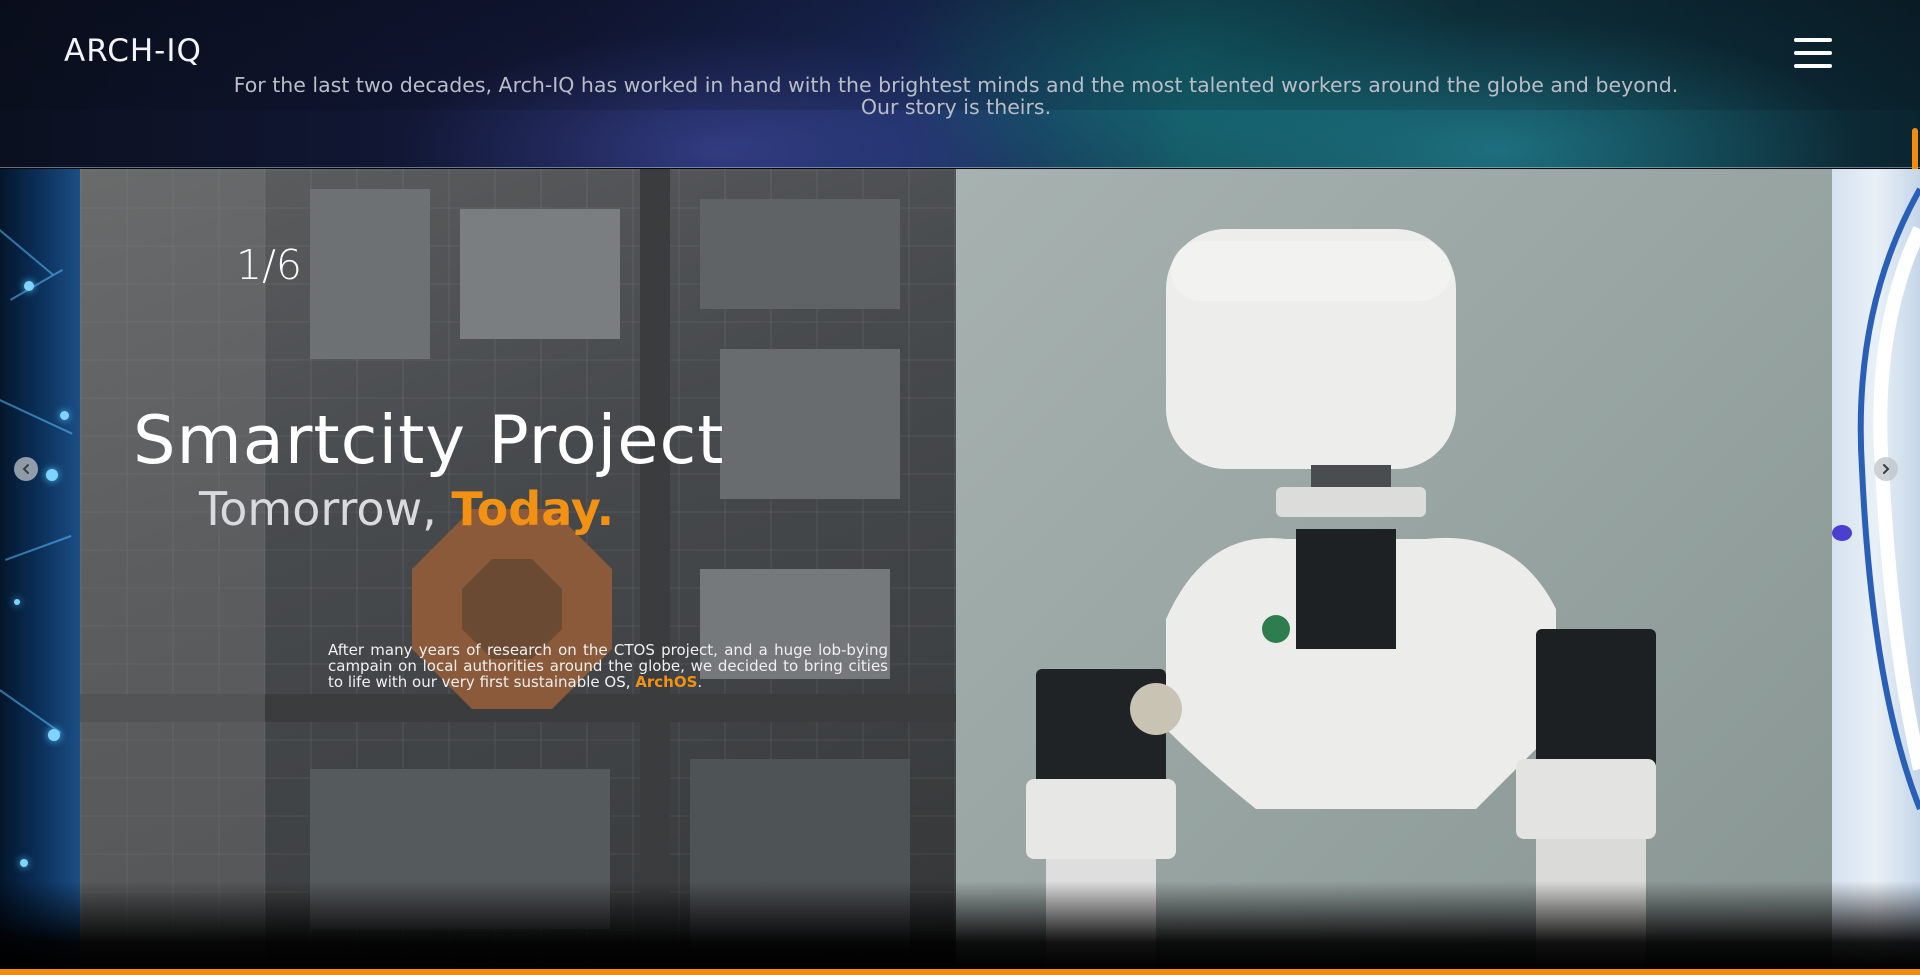 The height and width of the screenshot is (975, 1920). I want to click on next-slide-peek, so click(1876, 569).